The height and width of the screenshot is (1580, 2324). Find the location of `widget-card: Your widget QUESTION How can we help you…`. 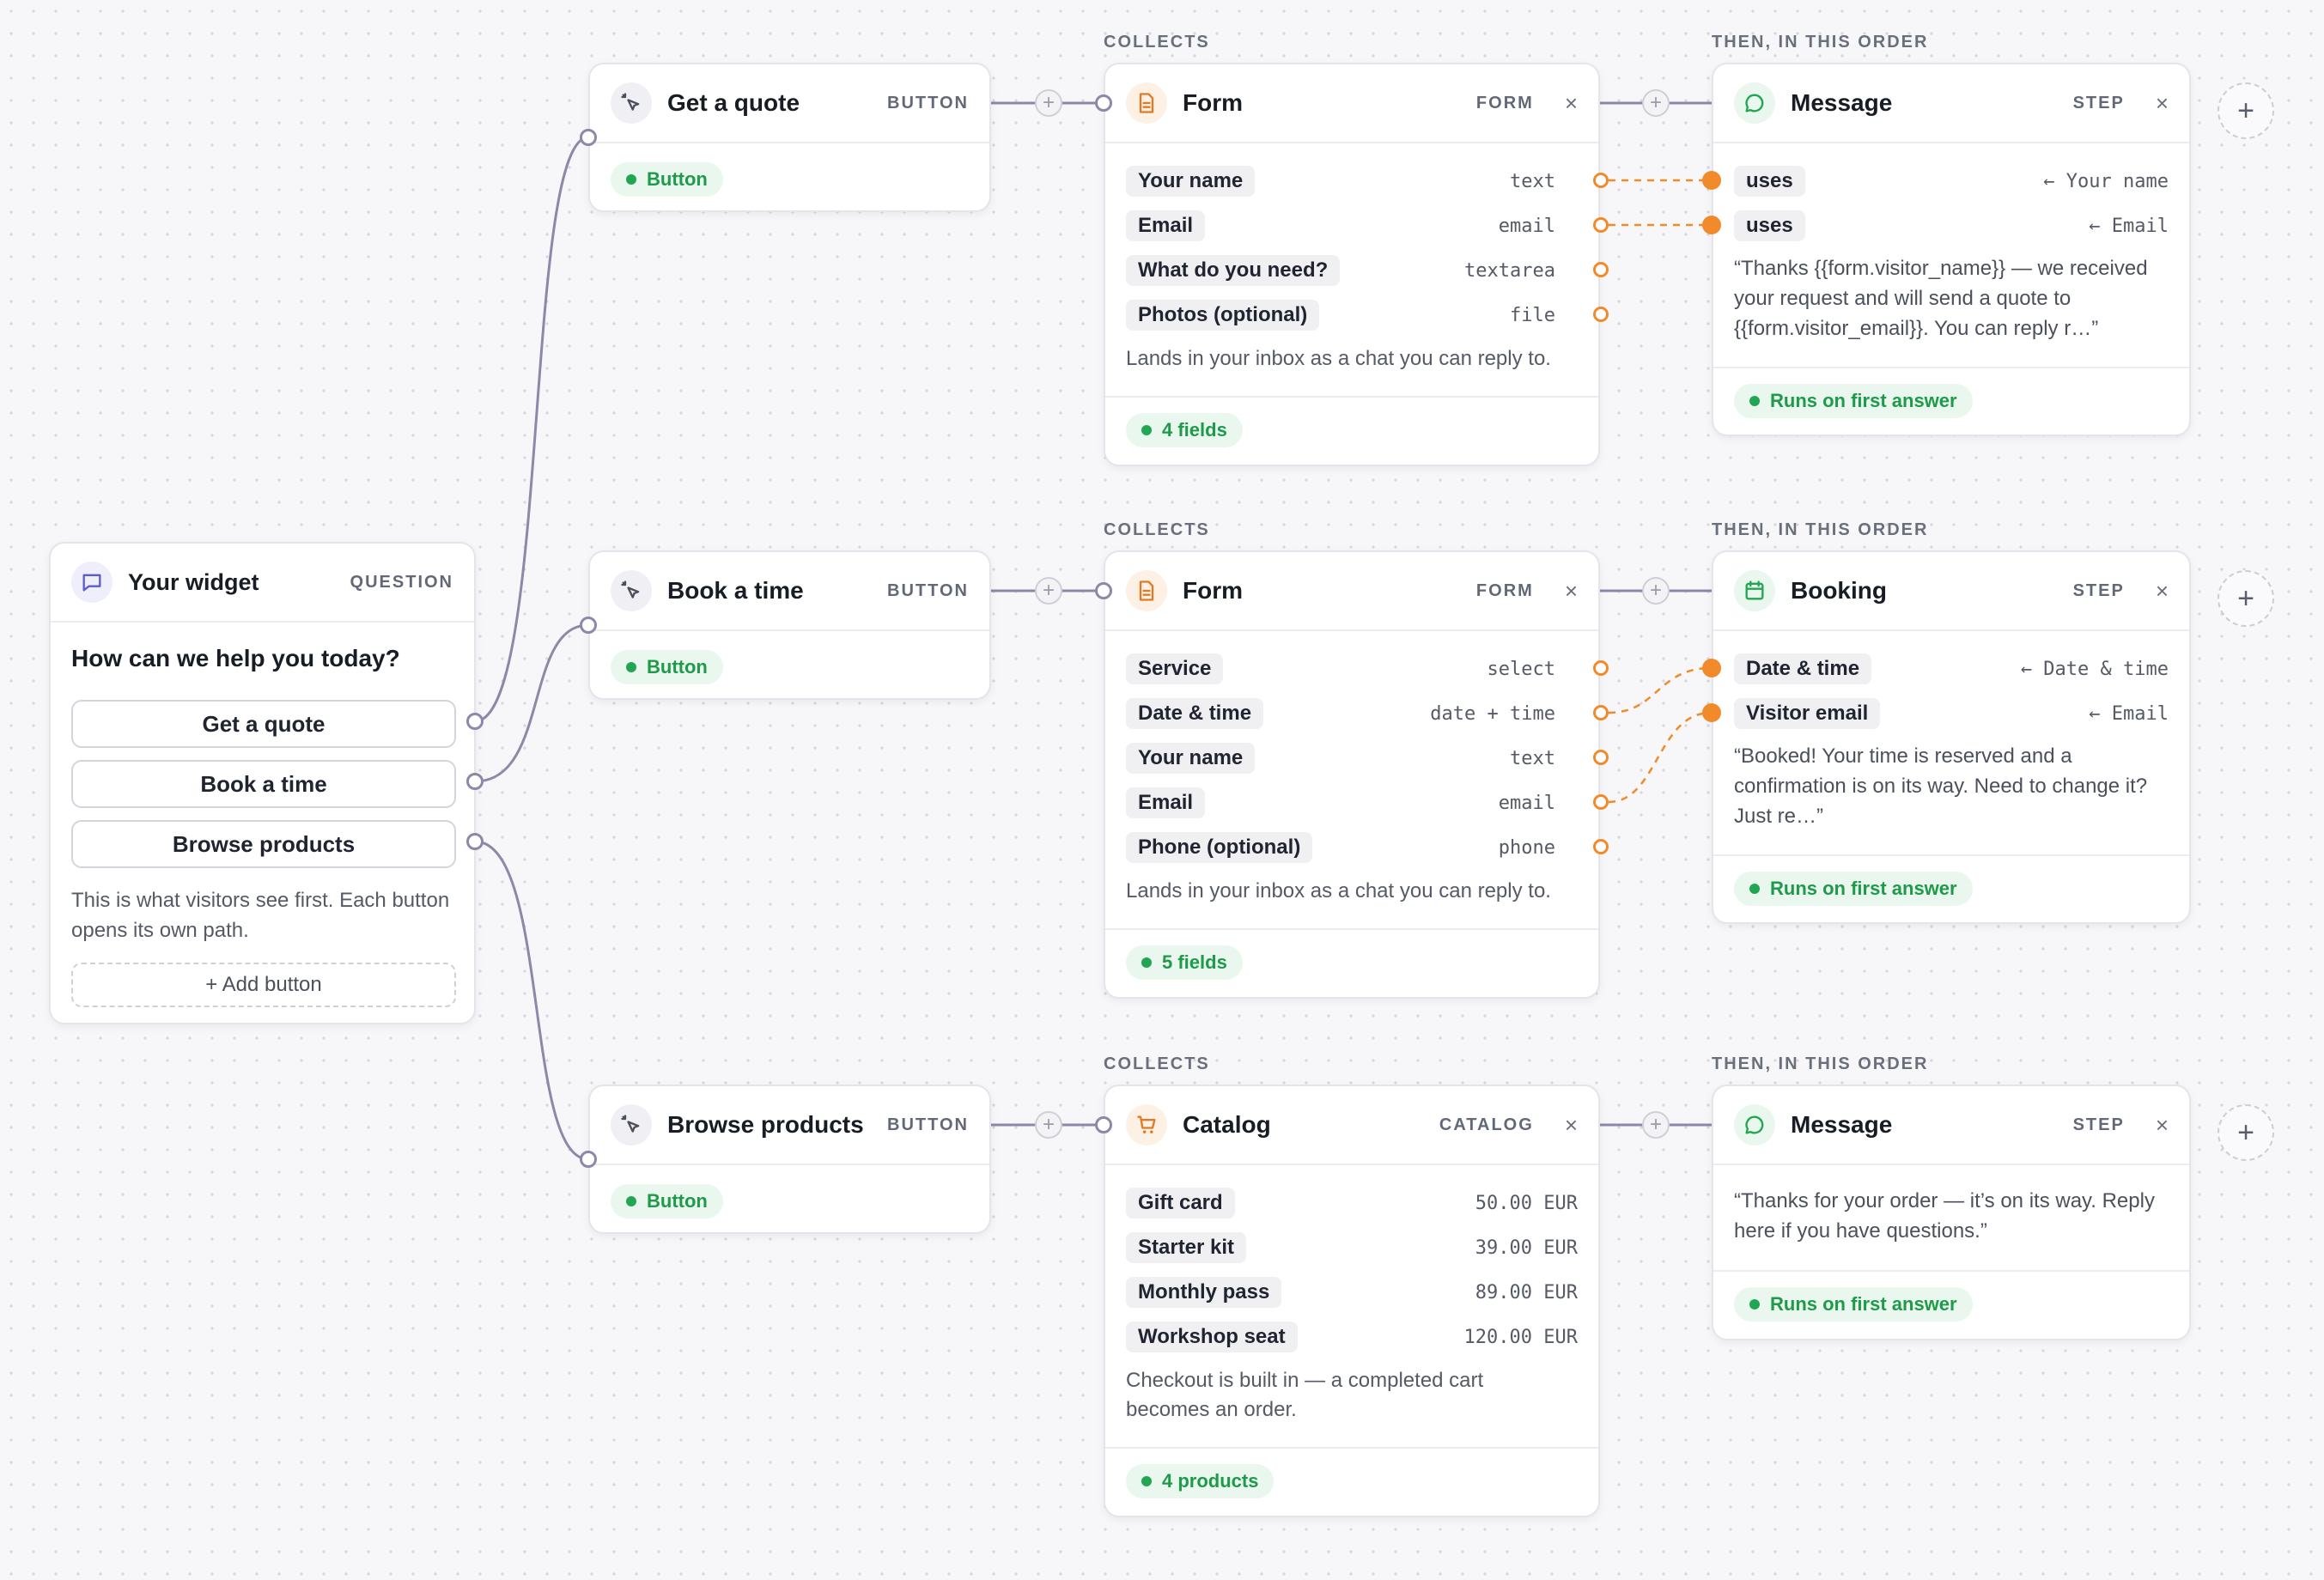

widget-card: Your widget QUESTION How can we help you… is located at coordinates (262, 783).